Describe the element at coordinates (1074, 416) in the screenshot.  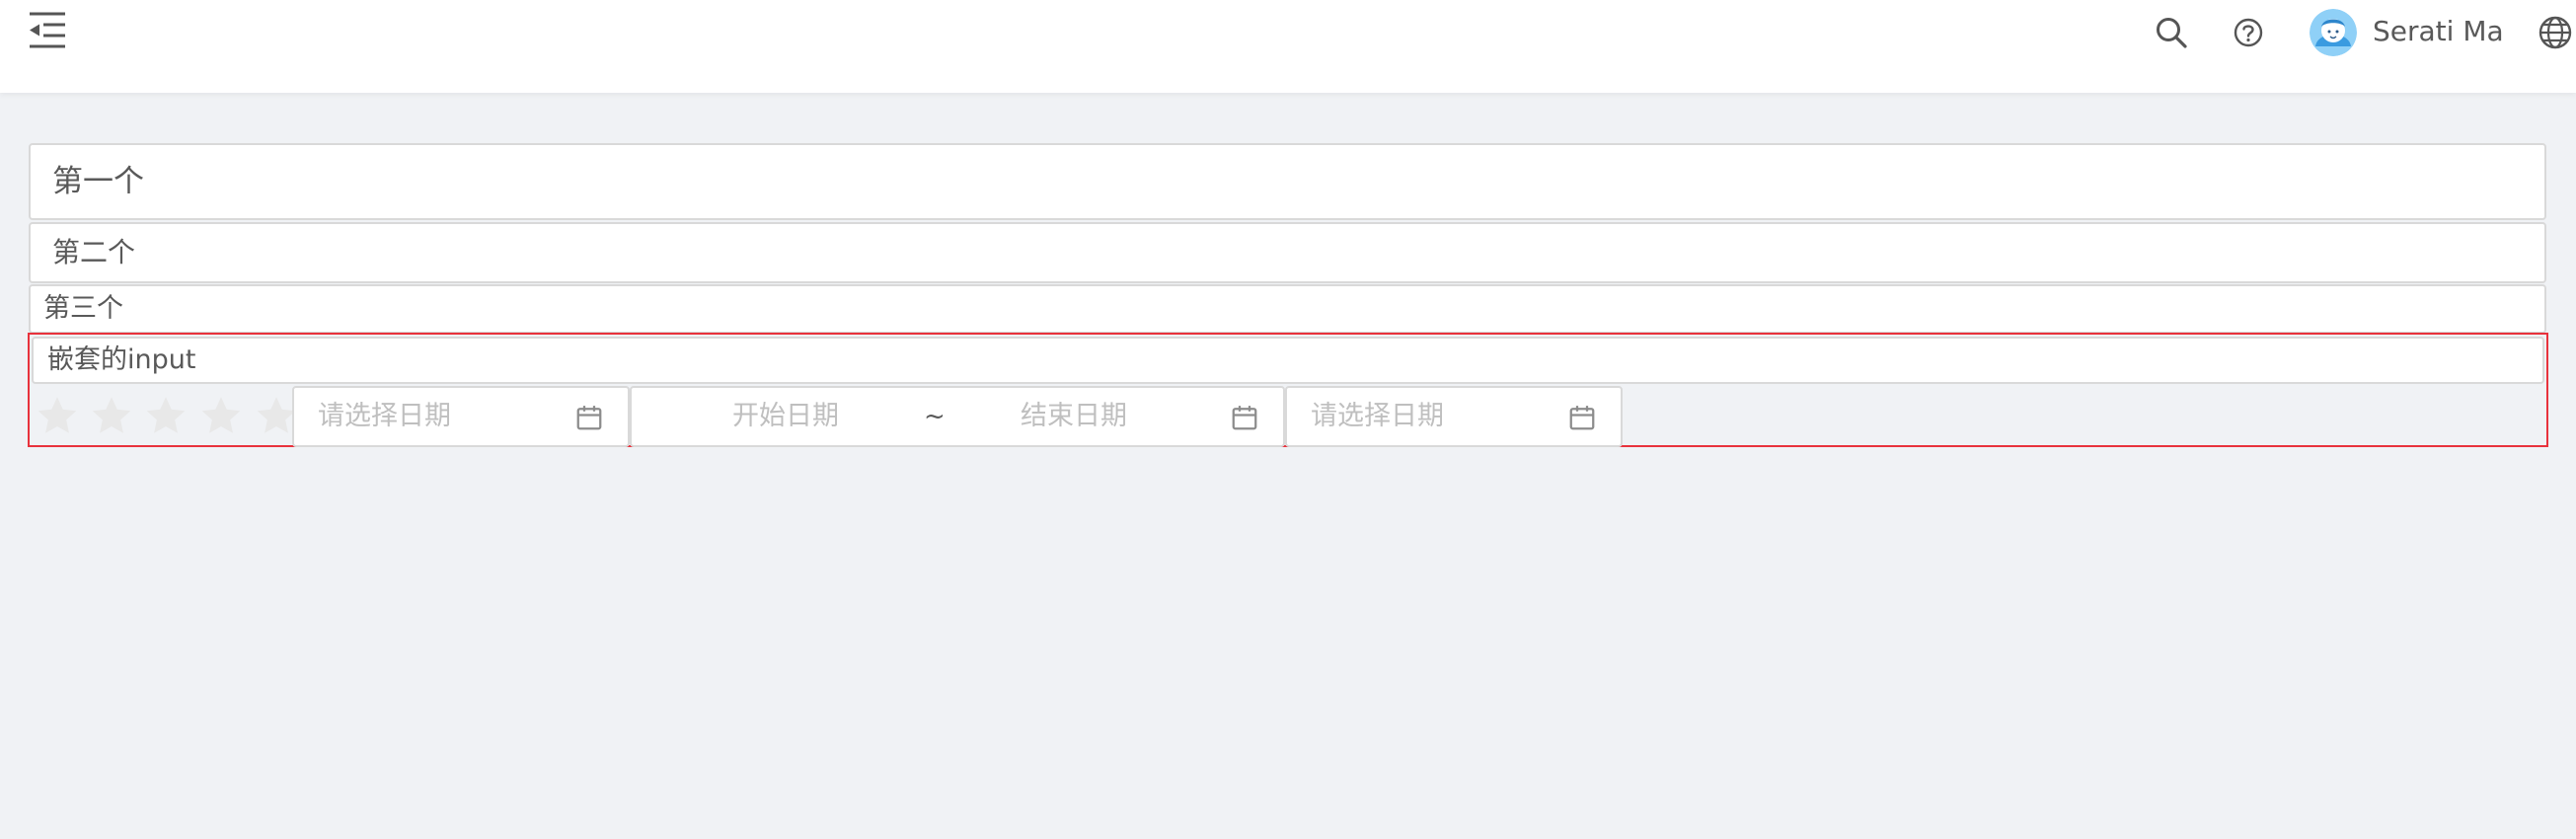
I see `range-end-placeholder: 结束日期` at that location.